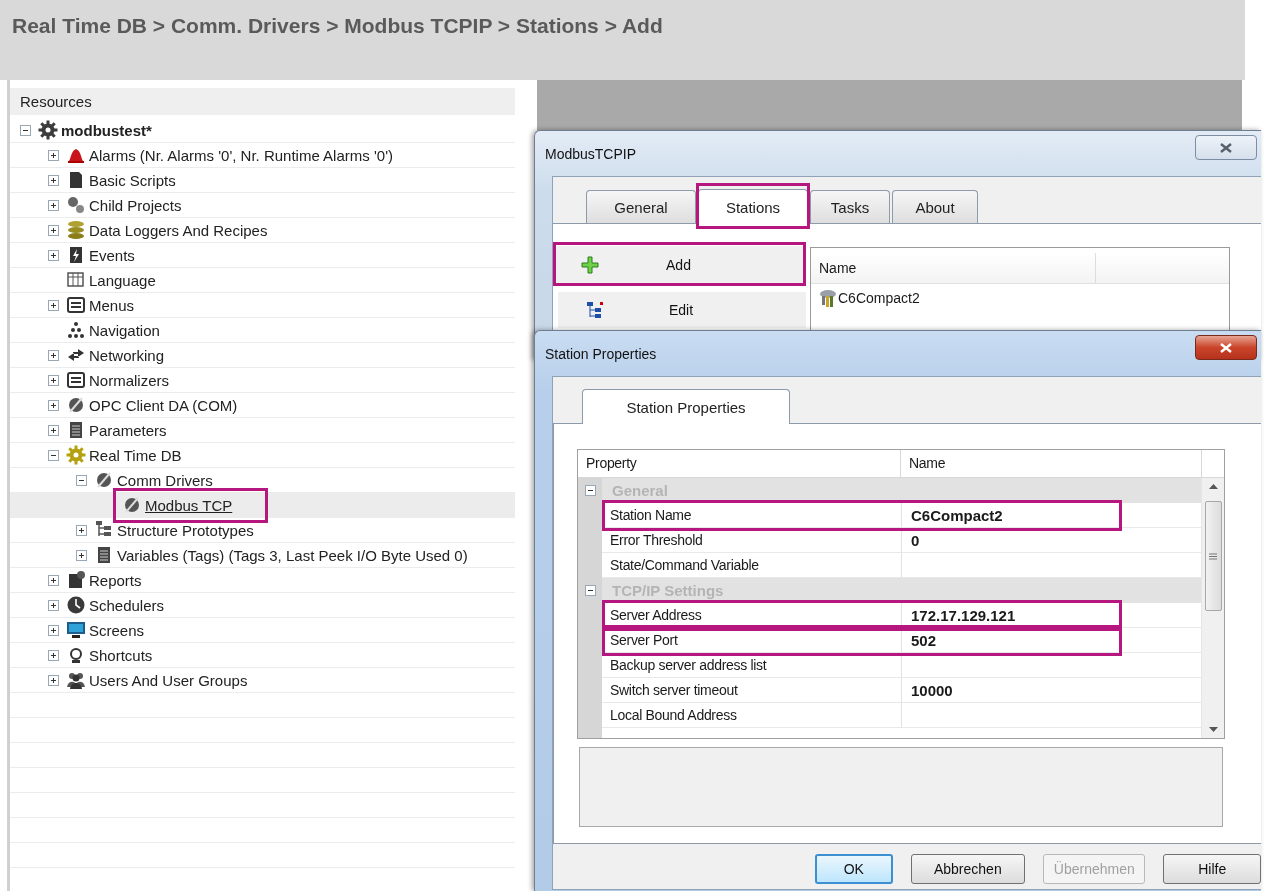 The height and width of the screenshot is (891, 1264). What do you see at coordinates (752, 515) in the screenshot?
I see `property-name: Station Name` at bounding box center [752, 515].